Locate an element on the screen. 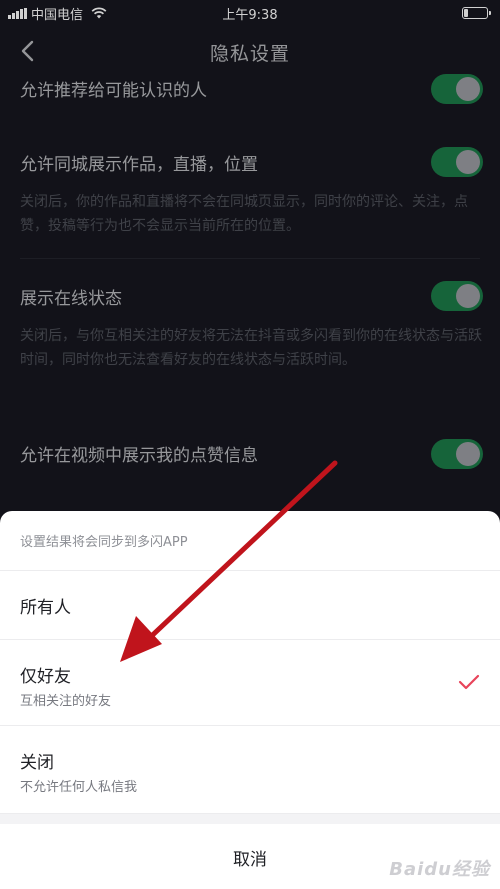 Image resolution: width=500 pixels, height=889 pixels. sheet-gap is located at coordinates (250, 819).